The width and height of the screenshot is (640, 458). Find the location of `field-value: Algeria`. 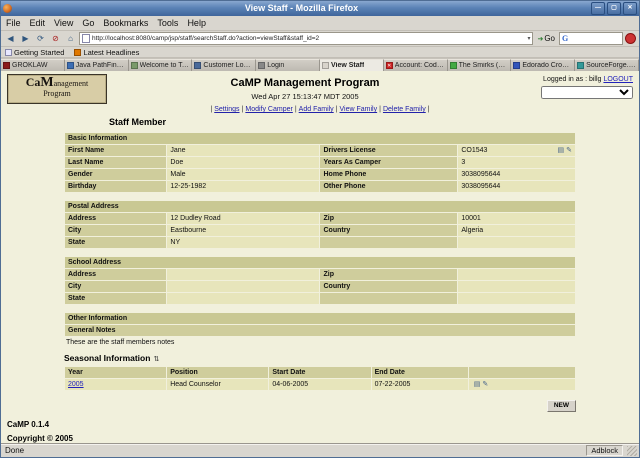

field-value: Algeria is located at coordinates (516, 230).